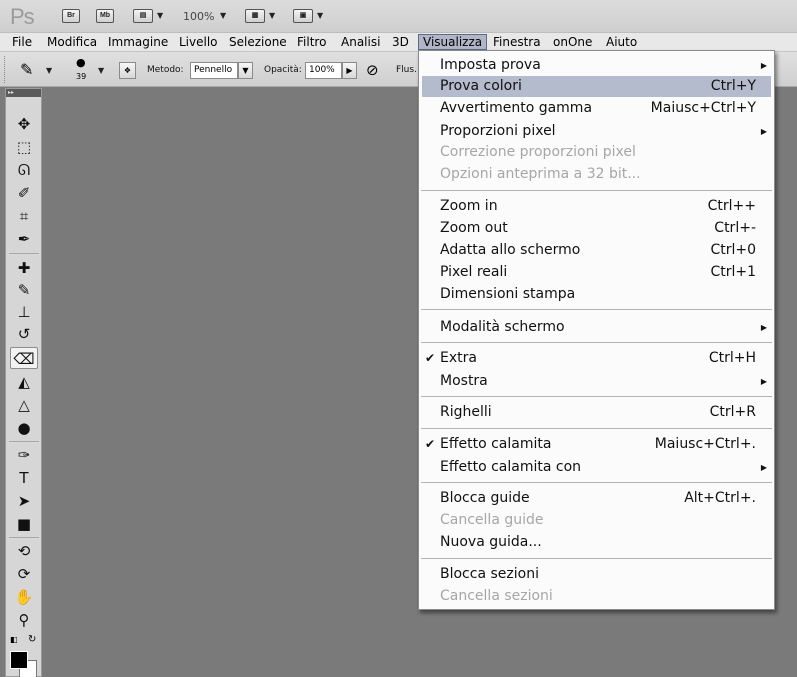 The height and width of the screenshot is (677, 797). Describe the element at coordinates (138, 43) in the screenshot. I see `menu-immagine: Immagine` at that location.